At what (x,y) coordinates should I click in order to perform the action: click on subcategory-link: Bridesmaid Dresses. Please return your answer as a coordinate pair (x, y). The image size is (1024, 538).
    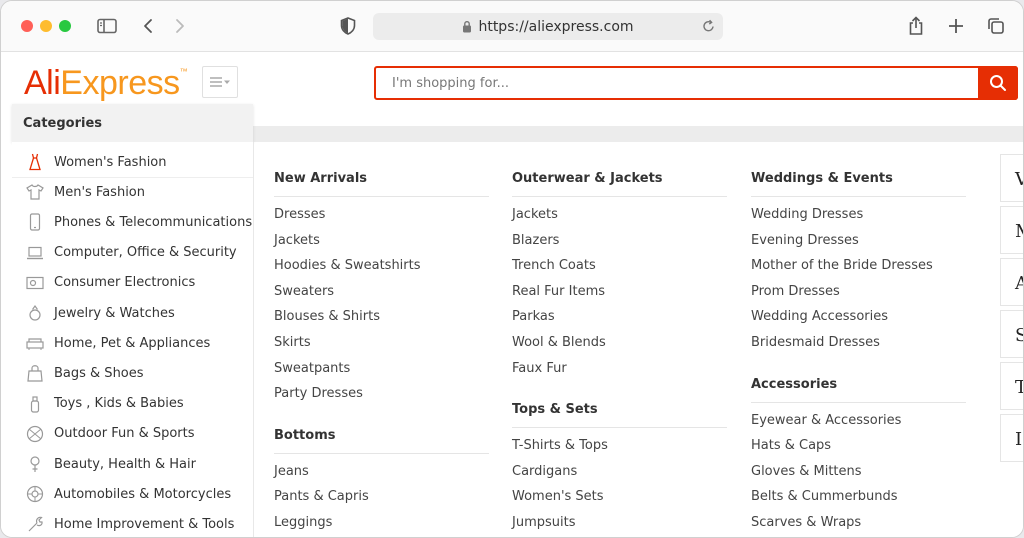
    Looking at the image, I should click on (858, 347).